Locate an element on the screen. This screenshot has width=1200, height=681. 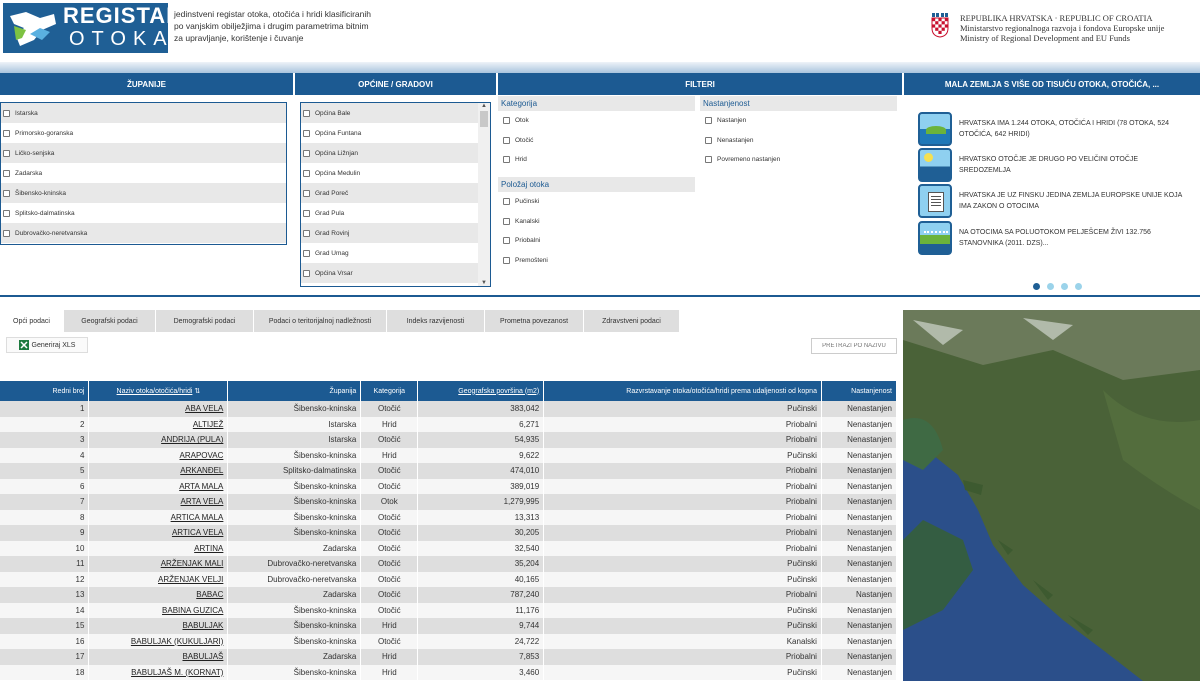
zupanija-option: Istarska is located at coordinates (143, 113).